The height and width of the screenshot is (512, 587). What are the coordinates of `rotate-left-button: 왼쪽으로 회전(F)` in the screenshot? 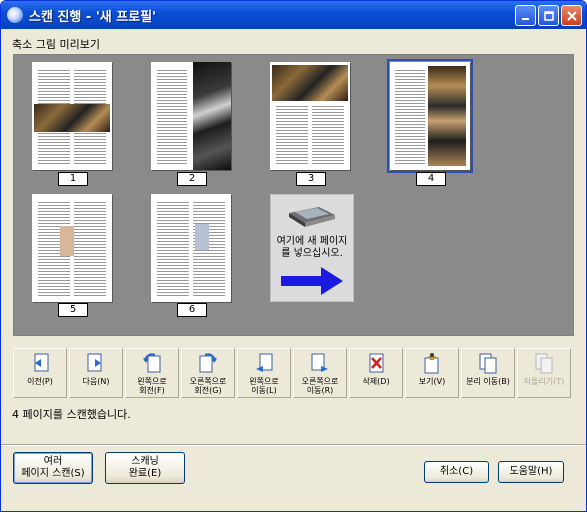 It's located at (152, 373).